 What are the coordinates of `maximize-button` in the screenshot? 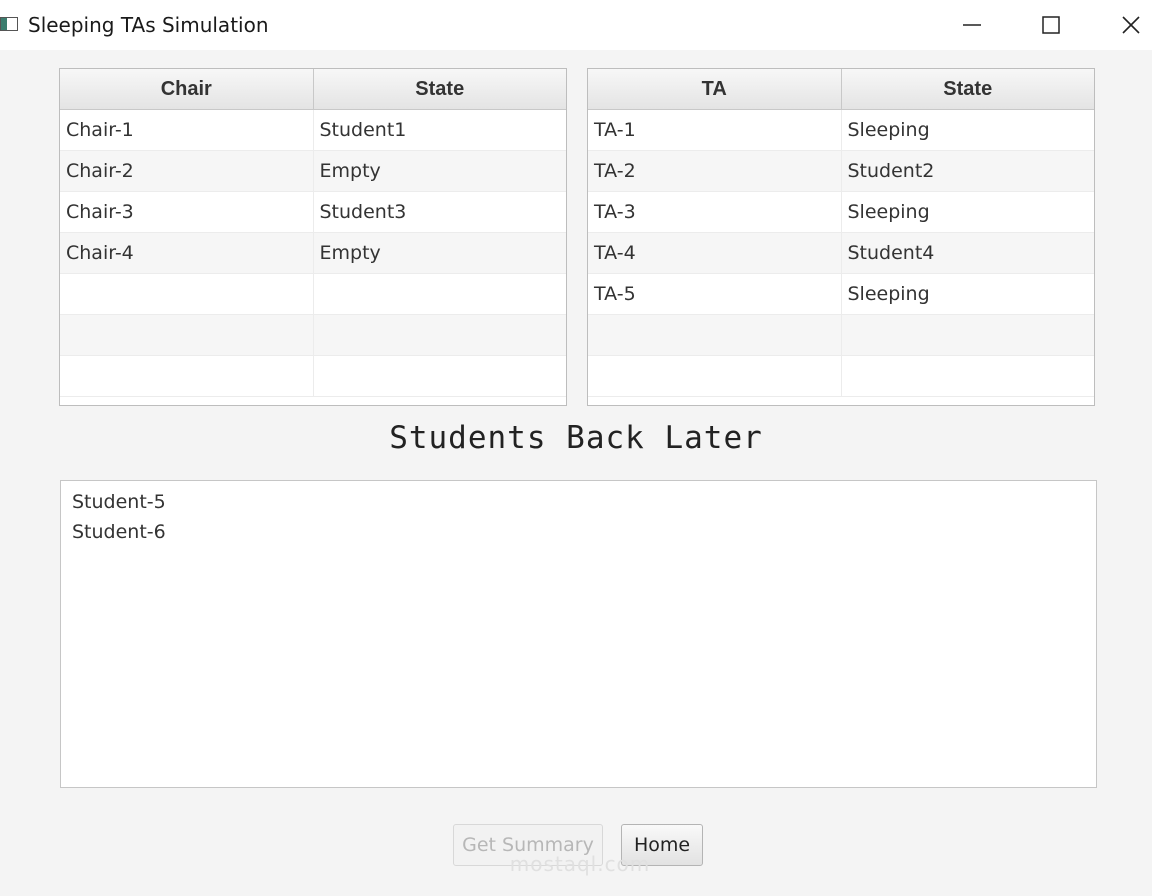 It's located at (1051, 25).